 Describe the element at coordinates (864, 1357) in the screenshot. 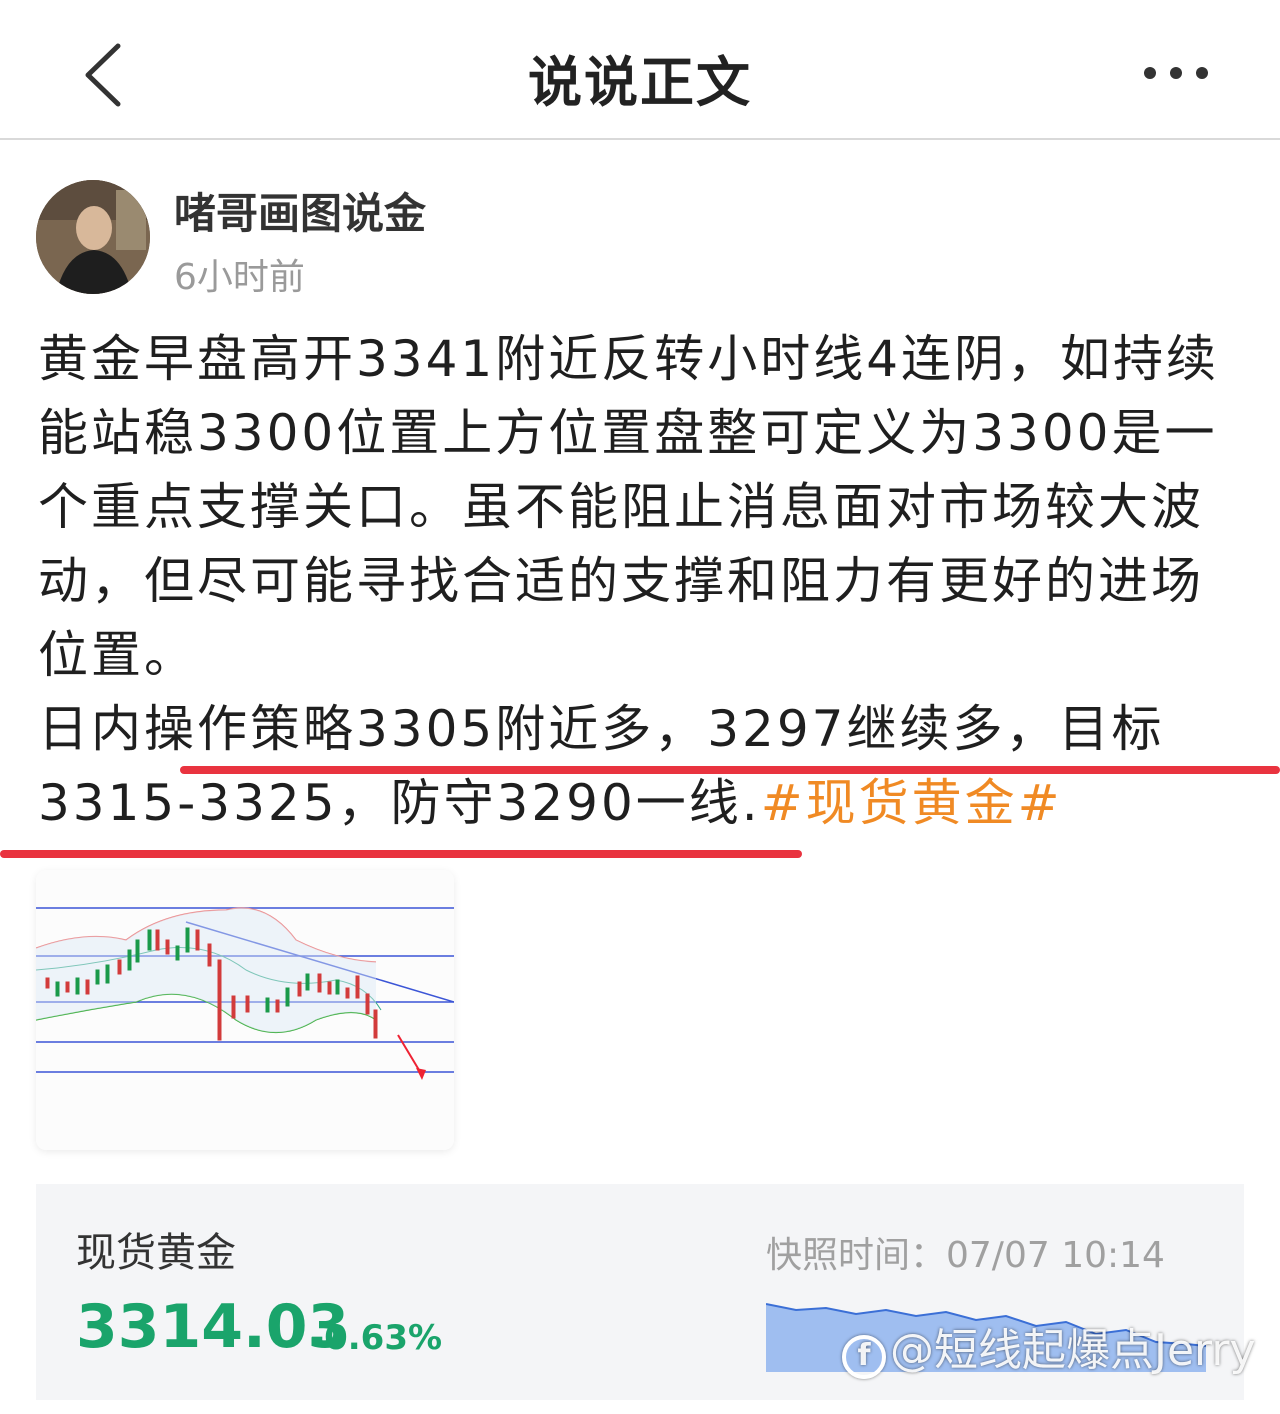

I see `watermark-logo-icon: f` at that location.